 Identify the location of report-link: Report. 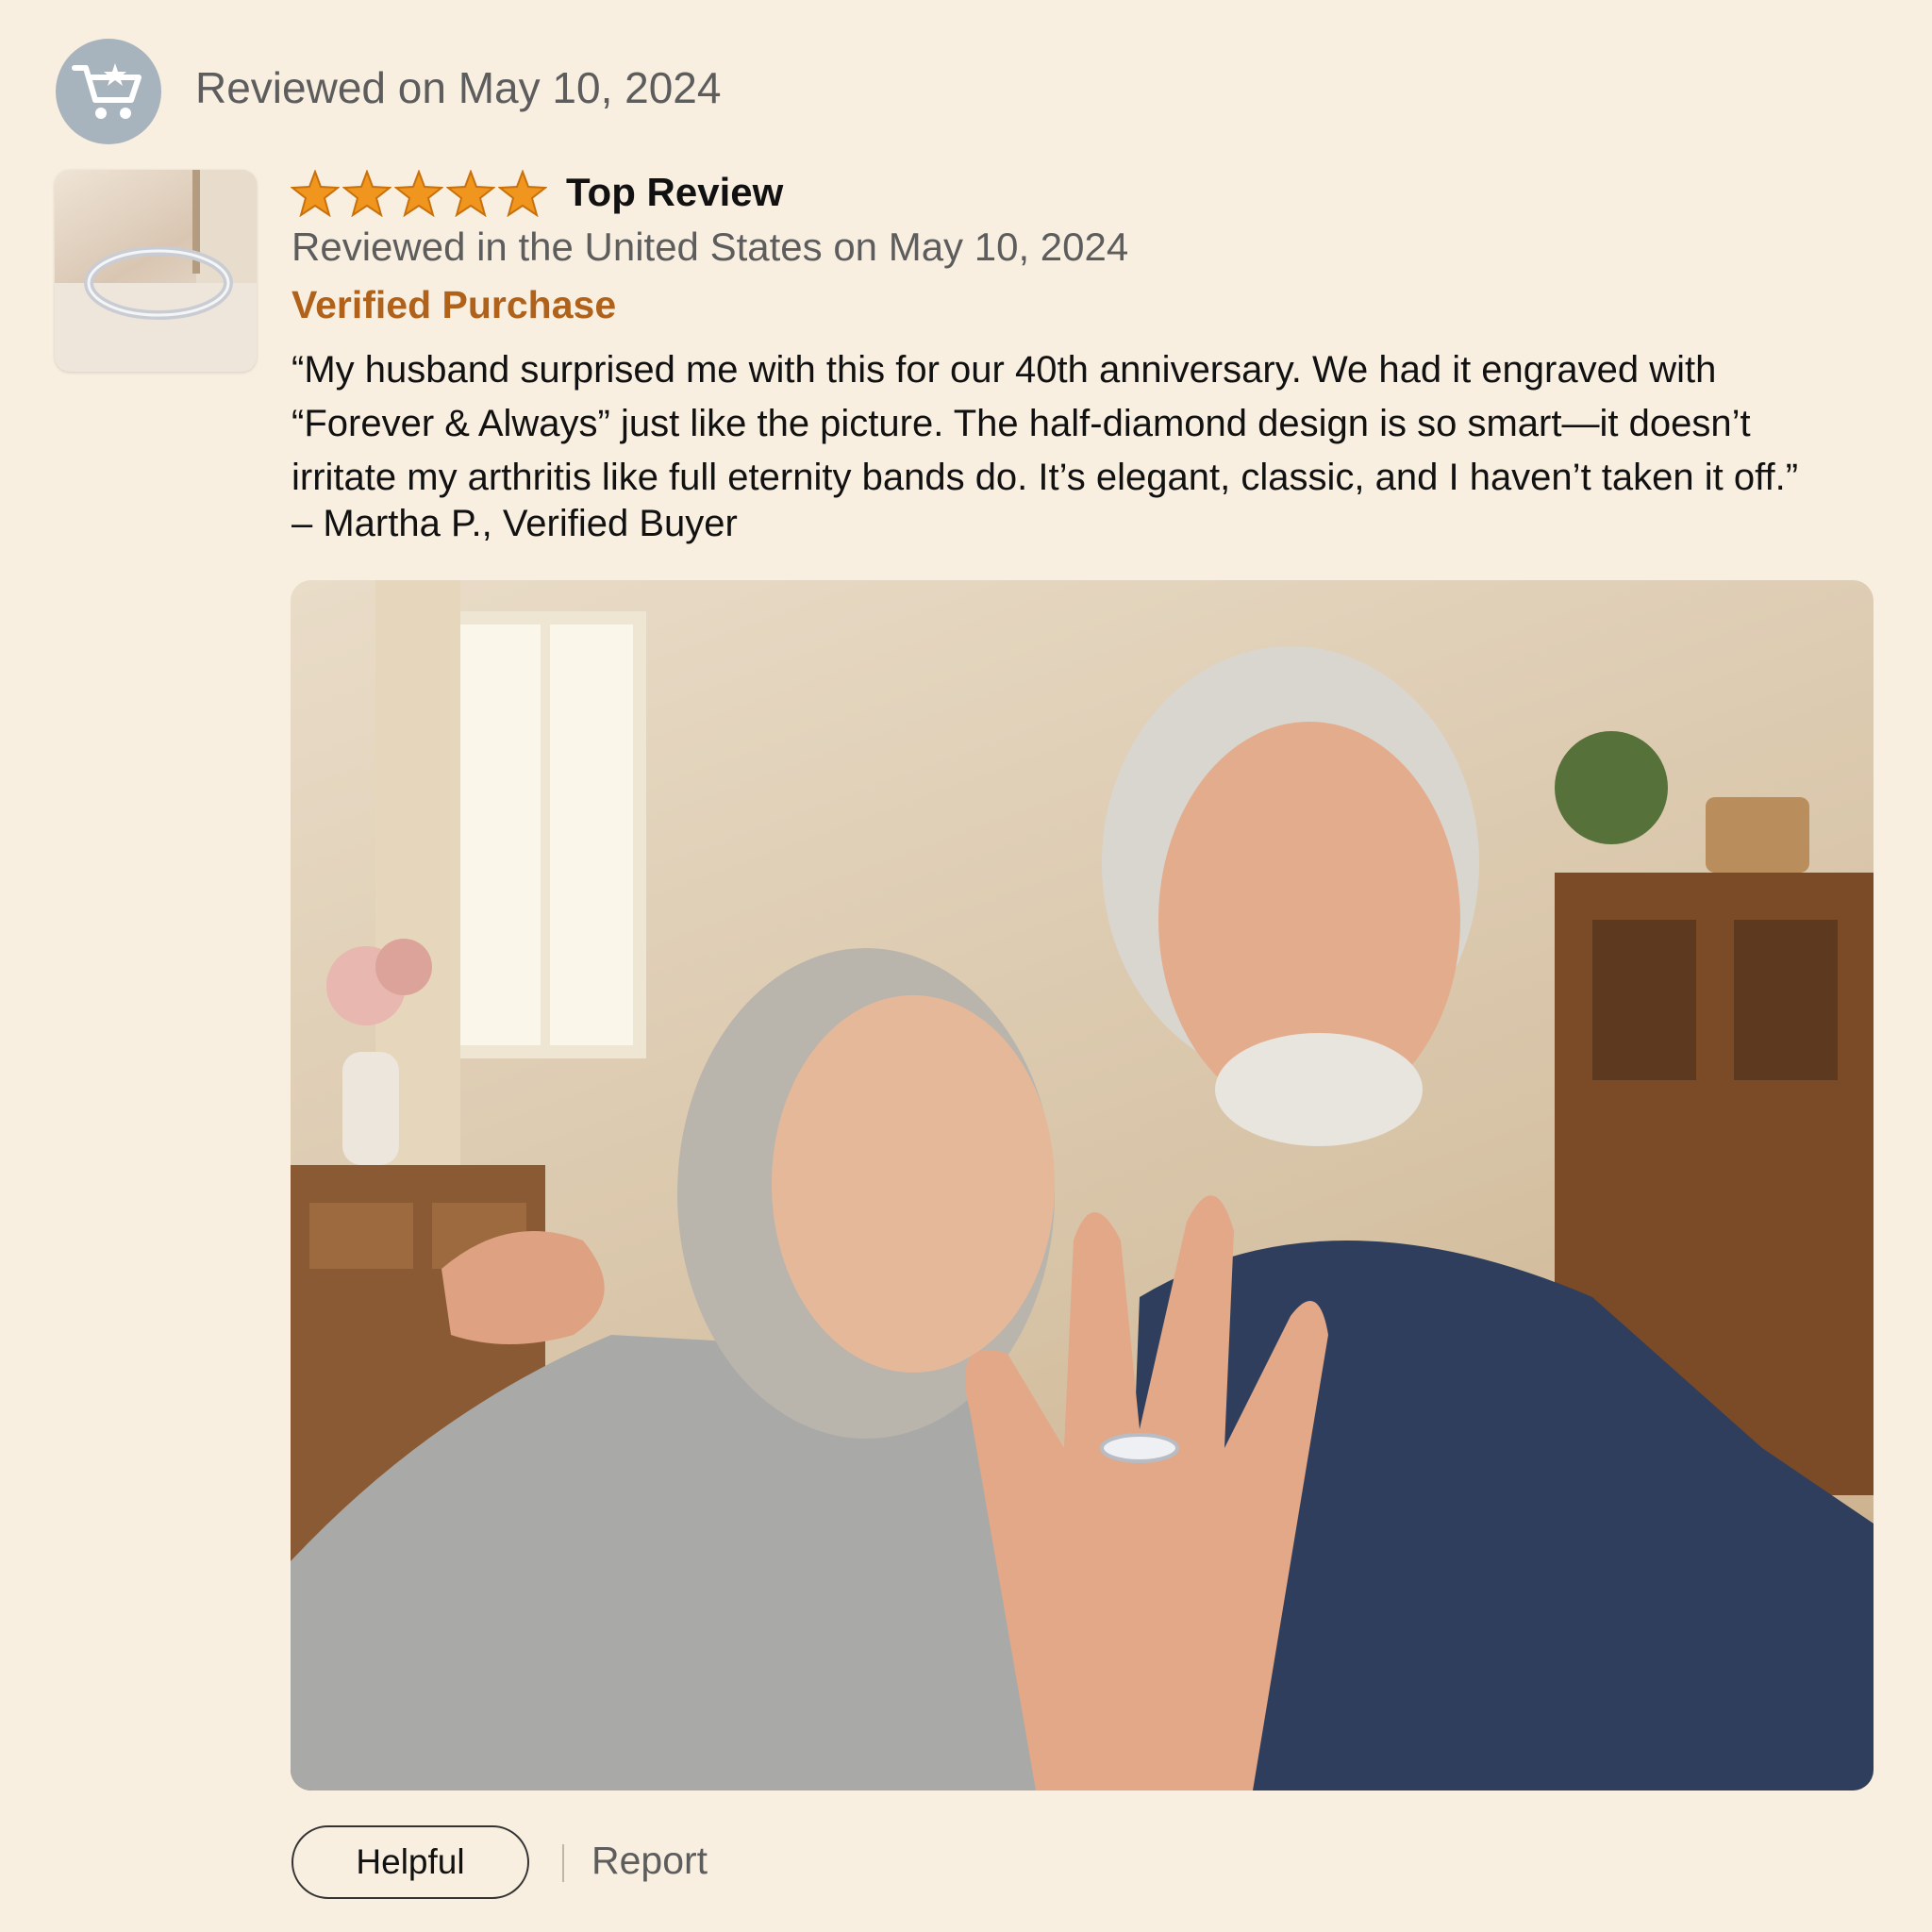
(649, 1861).